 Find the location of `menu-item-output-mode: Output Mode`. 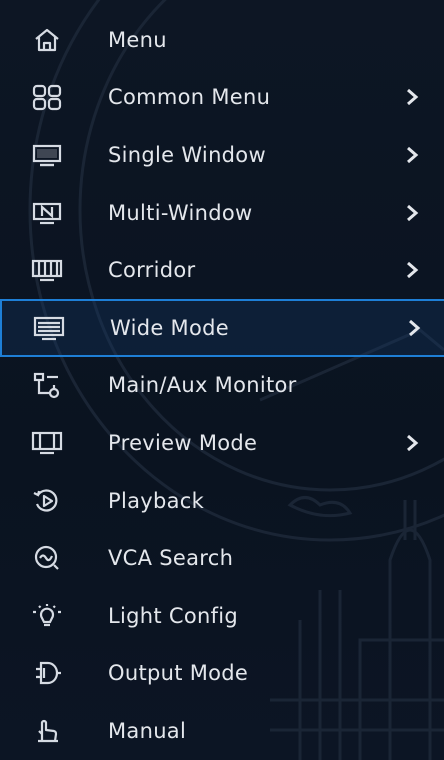

menu-item-output-mode: Output Mode is located at coordinates (222, 674).